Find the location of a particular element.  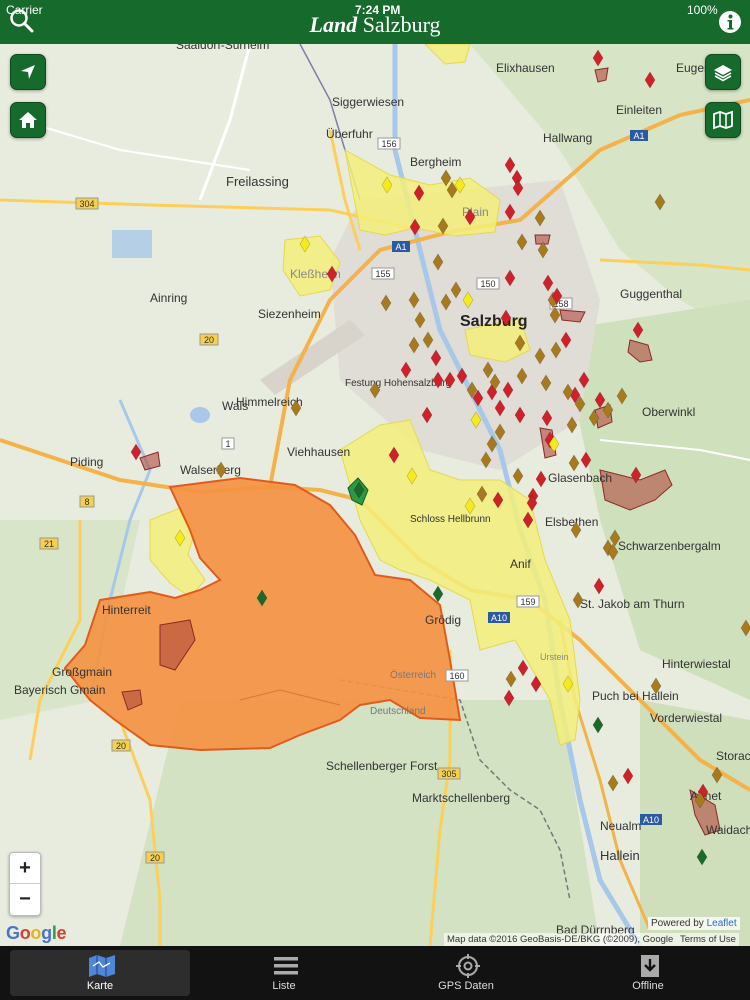

locate-arrow-icon is located at coordinates (28, 72).